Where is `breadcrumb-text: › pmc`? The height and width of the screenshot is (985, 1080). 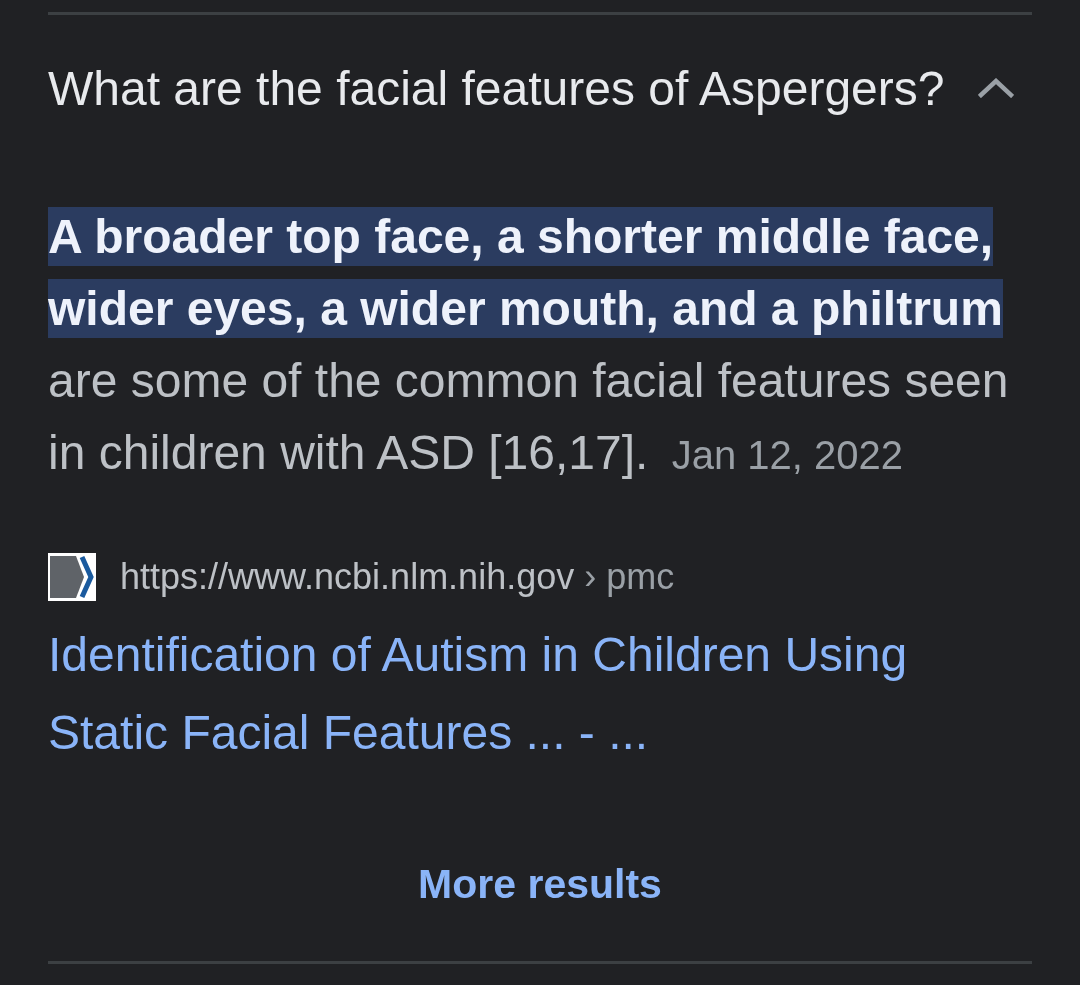
breadcrumb-text: › pmc is located at coordinates (629, 577).